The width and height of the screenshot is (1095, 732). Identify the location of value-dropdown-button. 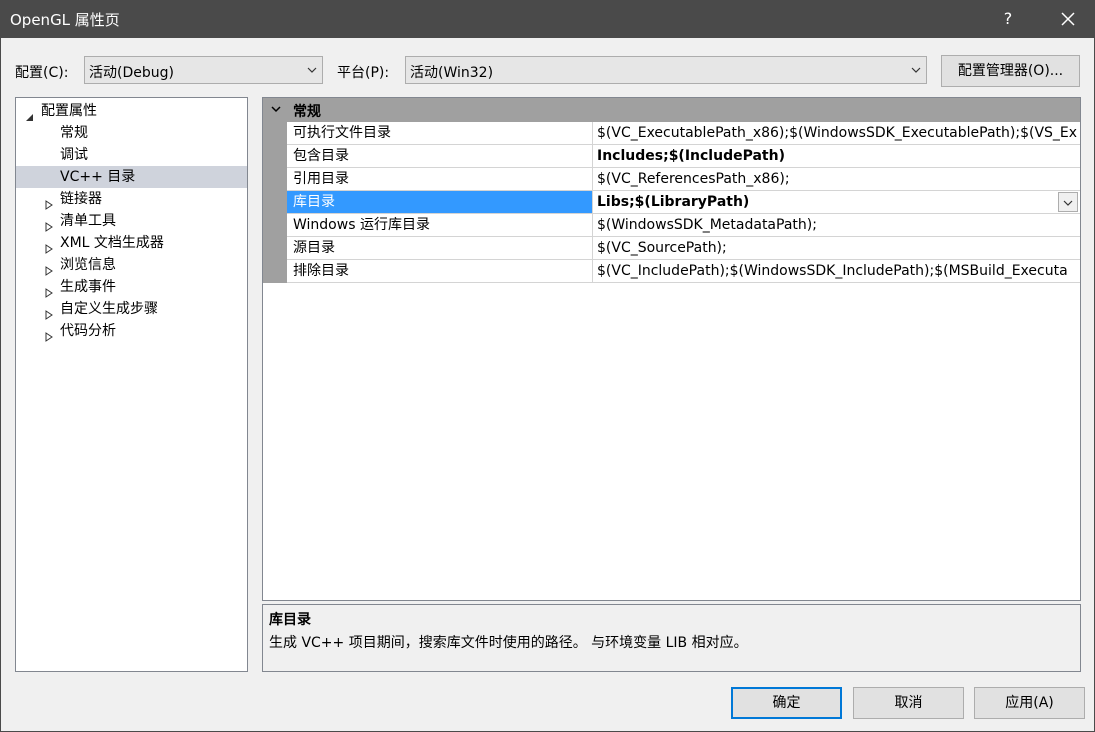
(1068, 202).